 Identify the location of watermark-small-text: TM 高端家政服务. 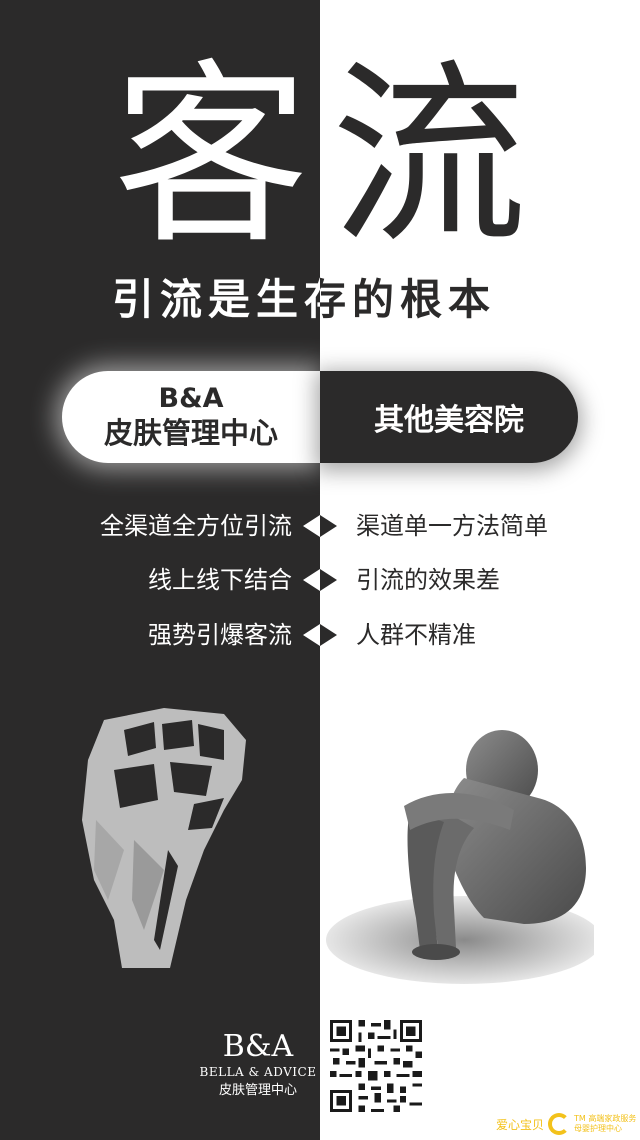
(605, 1118).